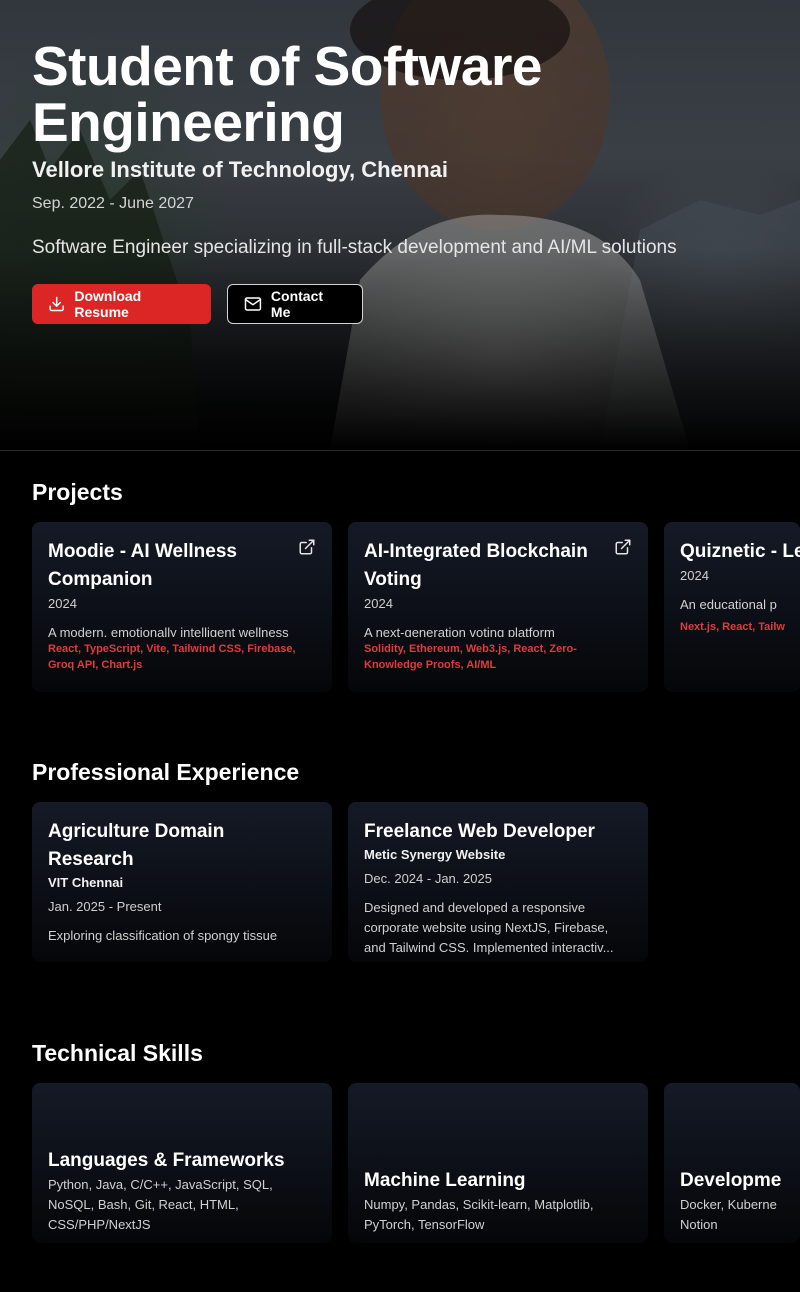  I want to click on experience-heading: Professional Experience, so click(166, 772).